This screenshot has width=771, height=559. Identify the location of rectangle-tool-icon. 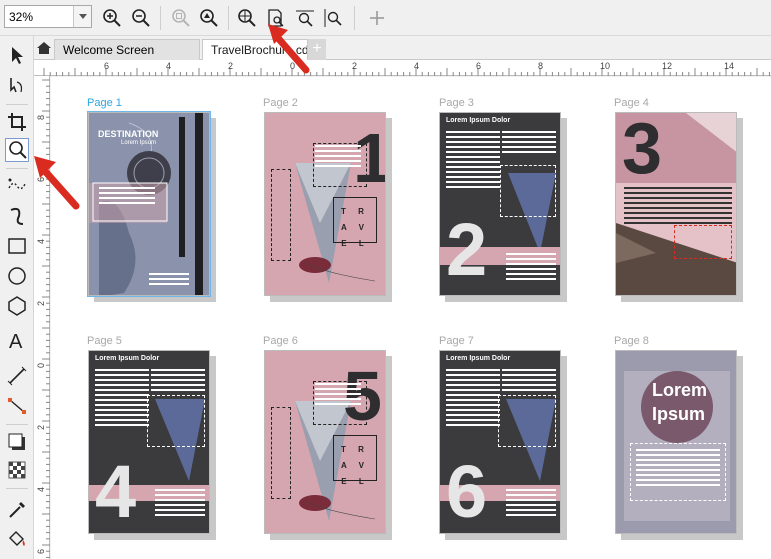
(17, 246).